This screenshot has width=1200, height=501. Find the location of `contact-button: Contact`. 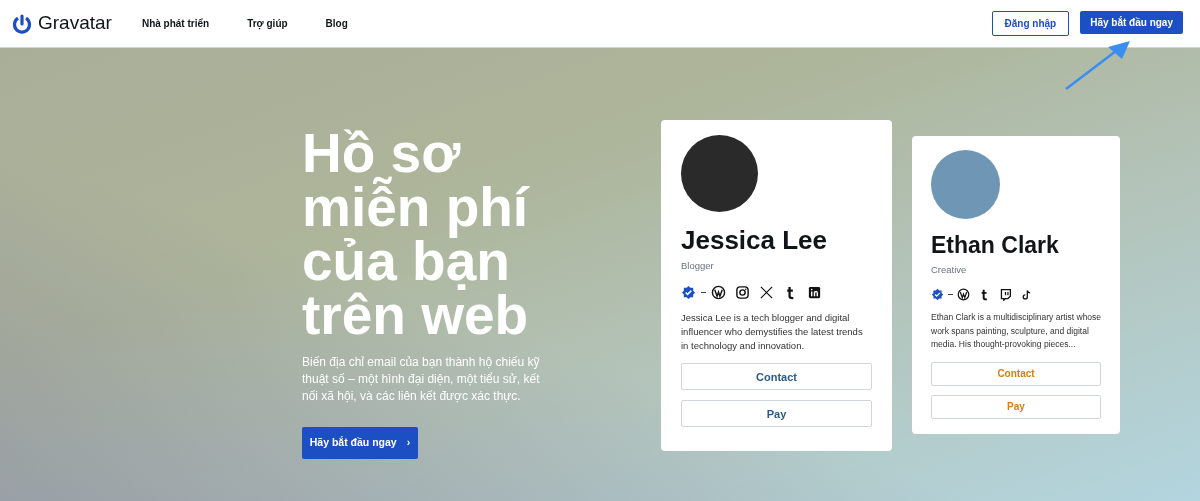

contact-button: Contact is located at coordinates (776, 377).